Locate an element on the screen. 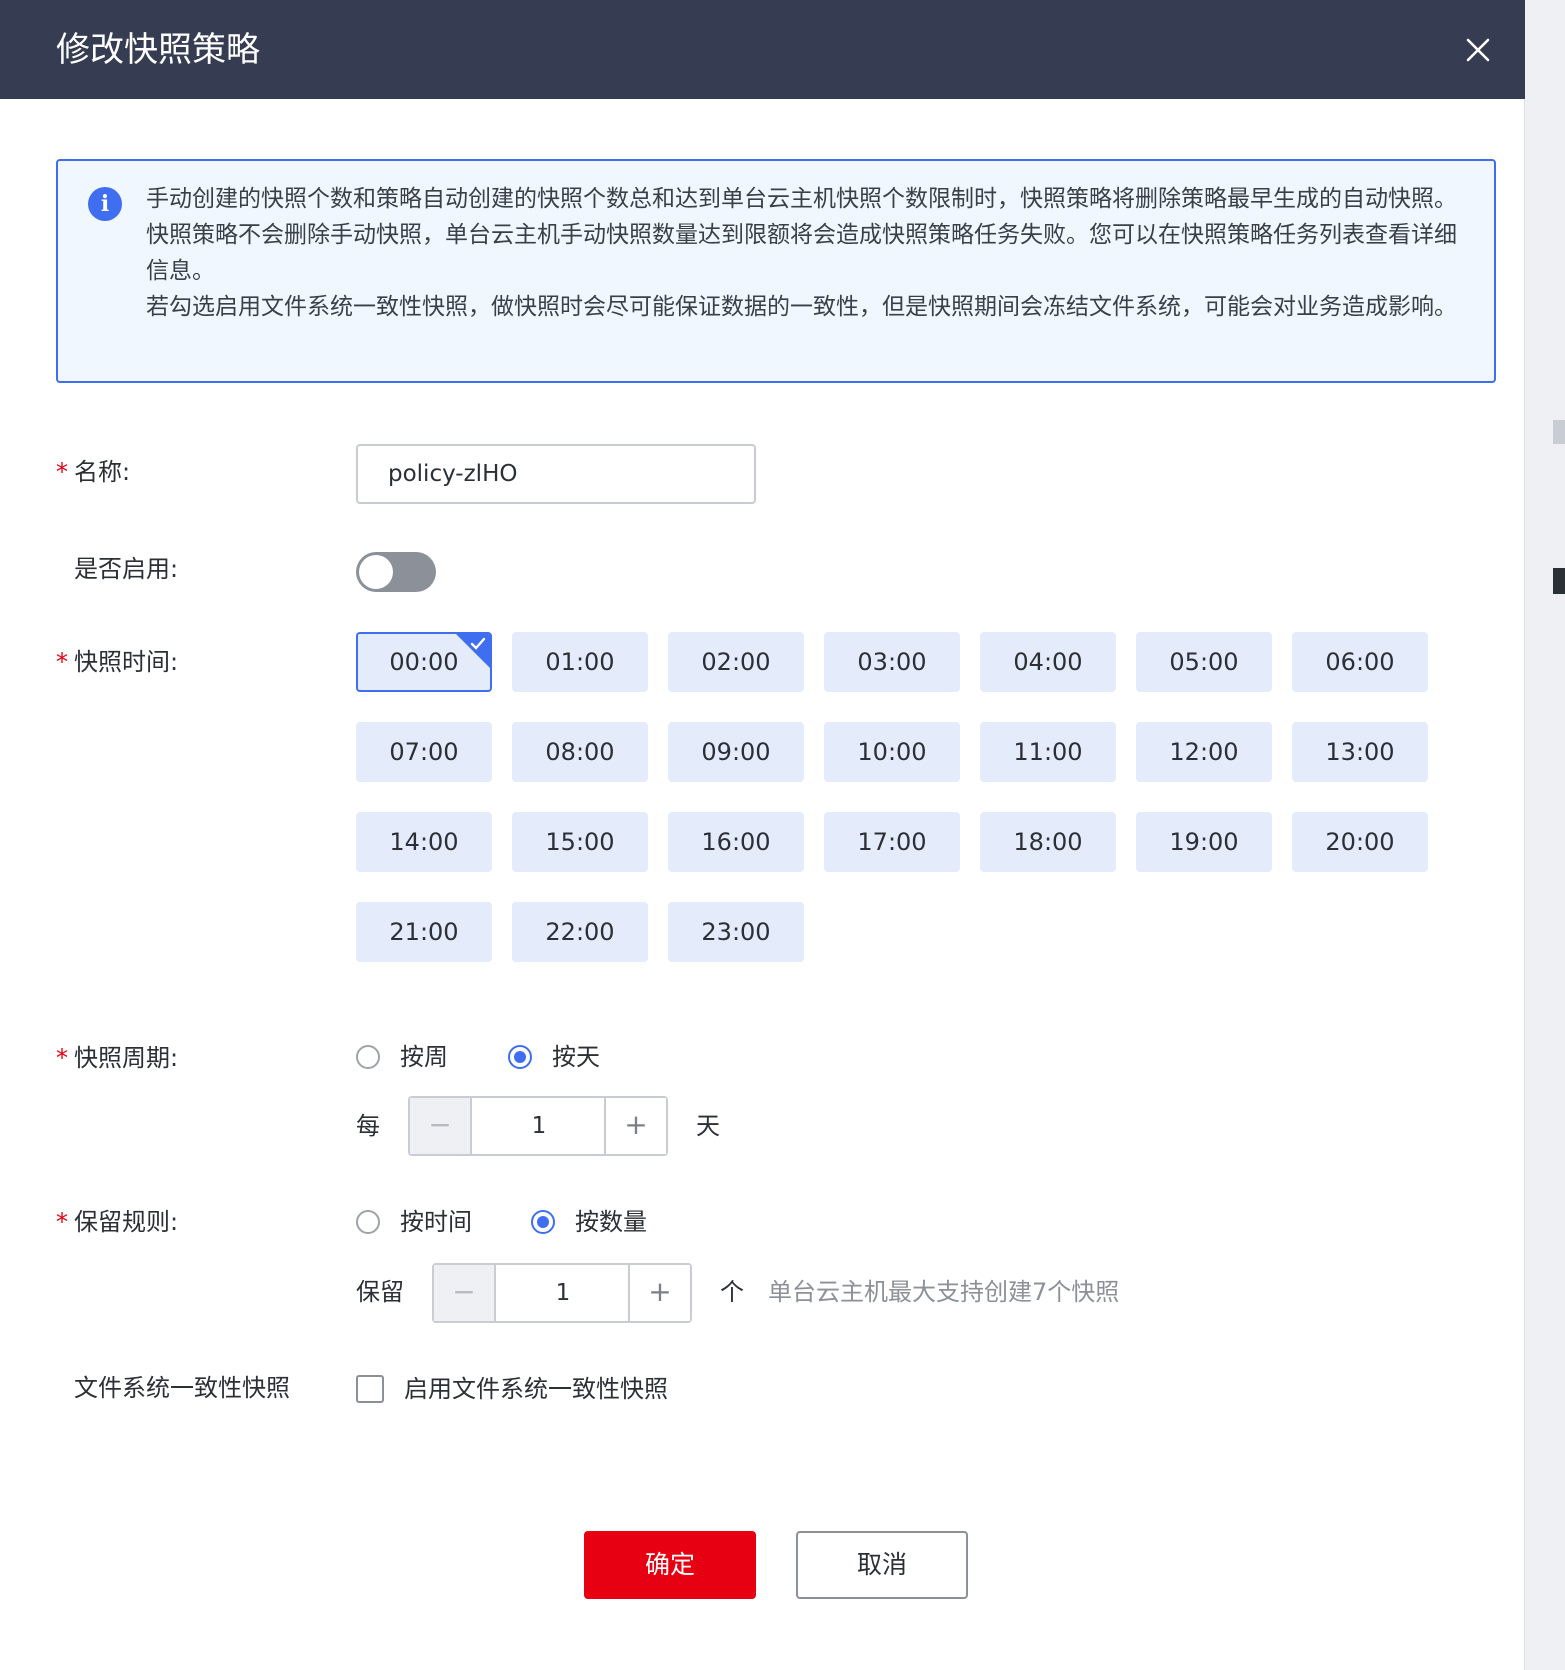 This screenshot has height=1670, width=1565. time-option-1000: 10:00 is located at coordinates (892, 752).